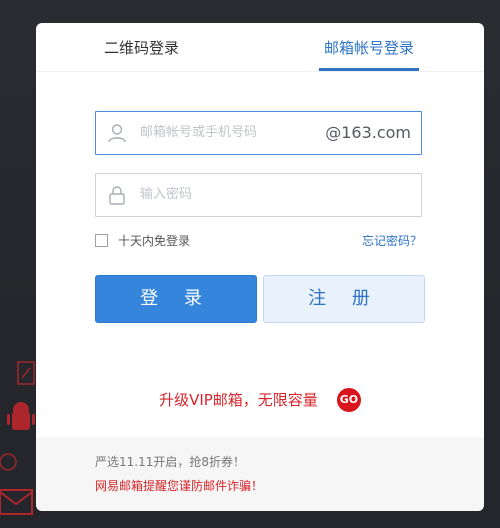  What do you see at coordinates (17, 438) in the screenshot?
I see `background-decoration` at bounding box center [17, 438].